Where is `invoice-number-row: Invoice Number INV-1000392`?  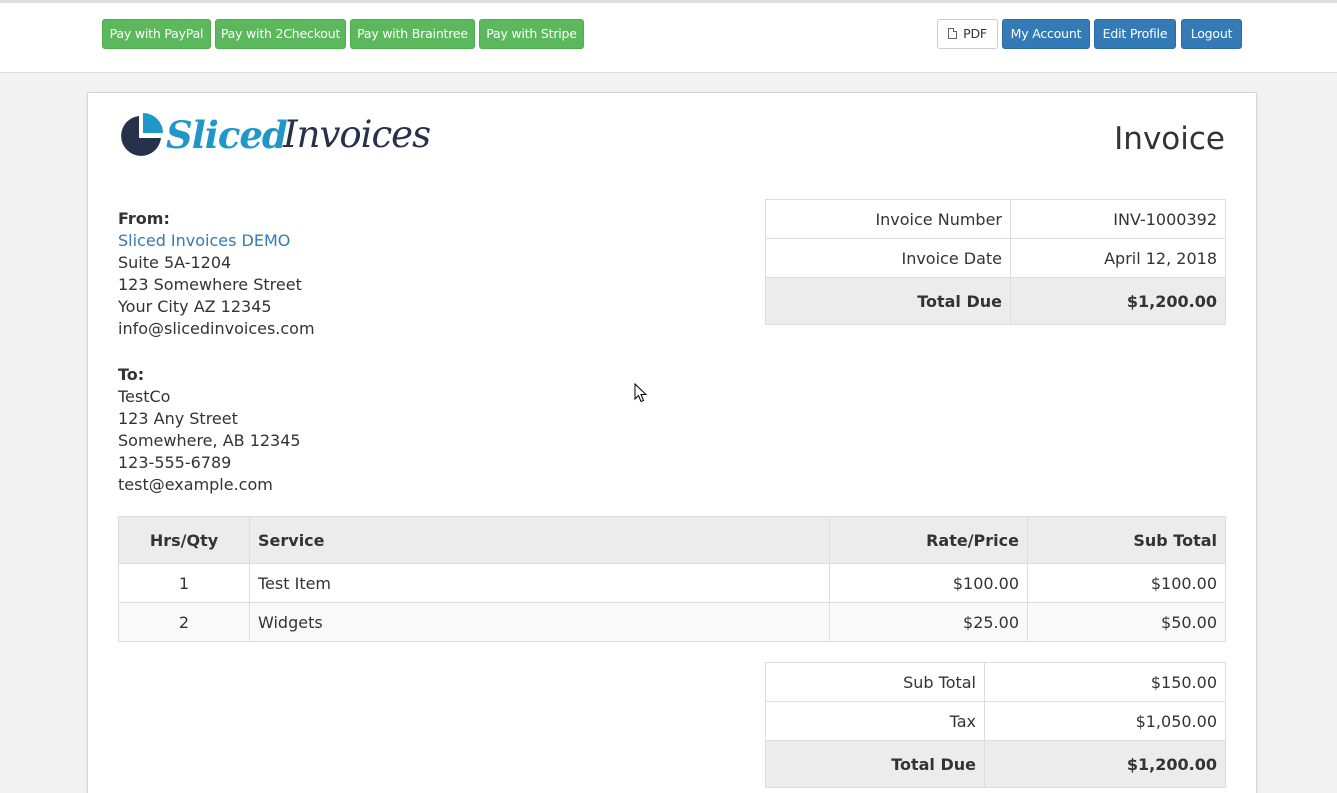 invoice-number-row: Invoice Number INV-1000392 is located at coordinates (995, 219).